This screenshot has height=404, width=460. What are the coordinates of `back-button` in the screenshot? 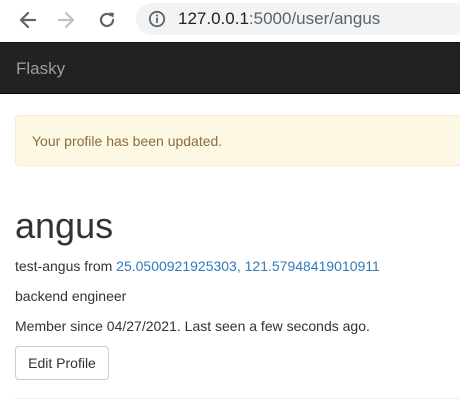 It's located at (28, 20).